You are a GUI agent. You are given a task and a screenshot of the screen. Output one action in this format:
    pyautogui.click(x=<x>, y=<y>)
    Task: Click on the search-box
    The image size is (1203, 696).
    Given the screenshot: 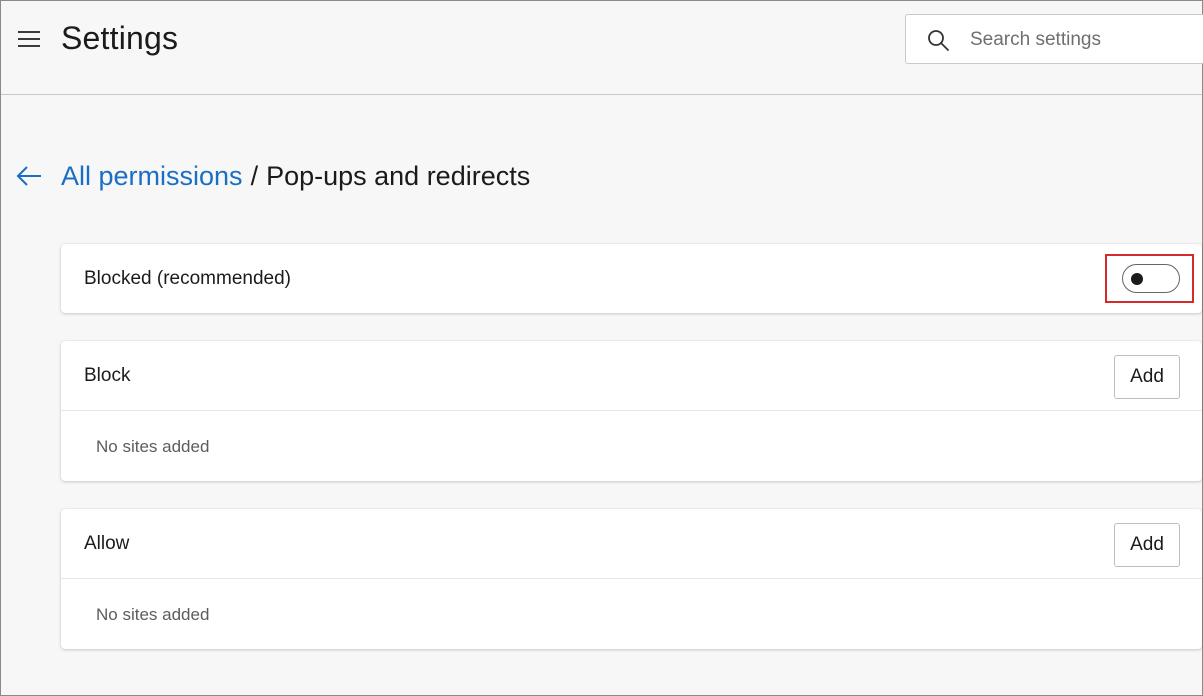 What is the action you would take?
    pyautogui.click(x=1054, y=39)
    